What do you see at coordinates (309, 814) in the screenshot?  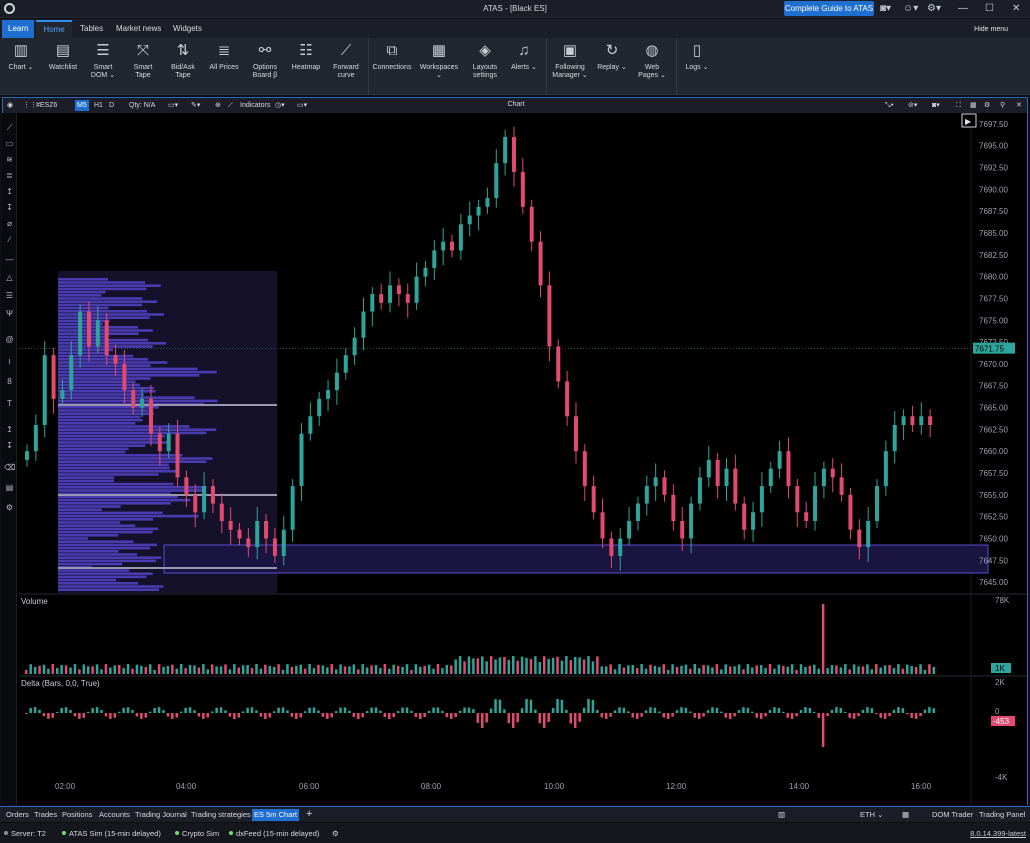 I see `add-tab-icon: +` at bounding box center [309, 814].